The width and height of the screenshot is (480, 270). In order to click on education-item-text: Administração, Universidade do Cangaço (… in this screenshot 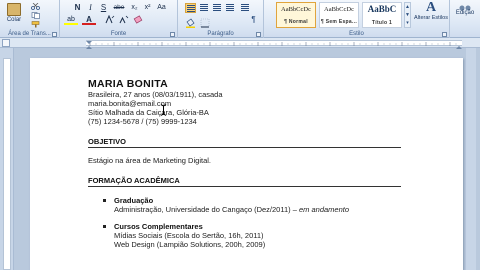, I will do `click(206, 209)`.